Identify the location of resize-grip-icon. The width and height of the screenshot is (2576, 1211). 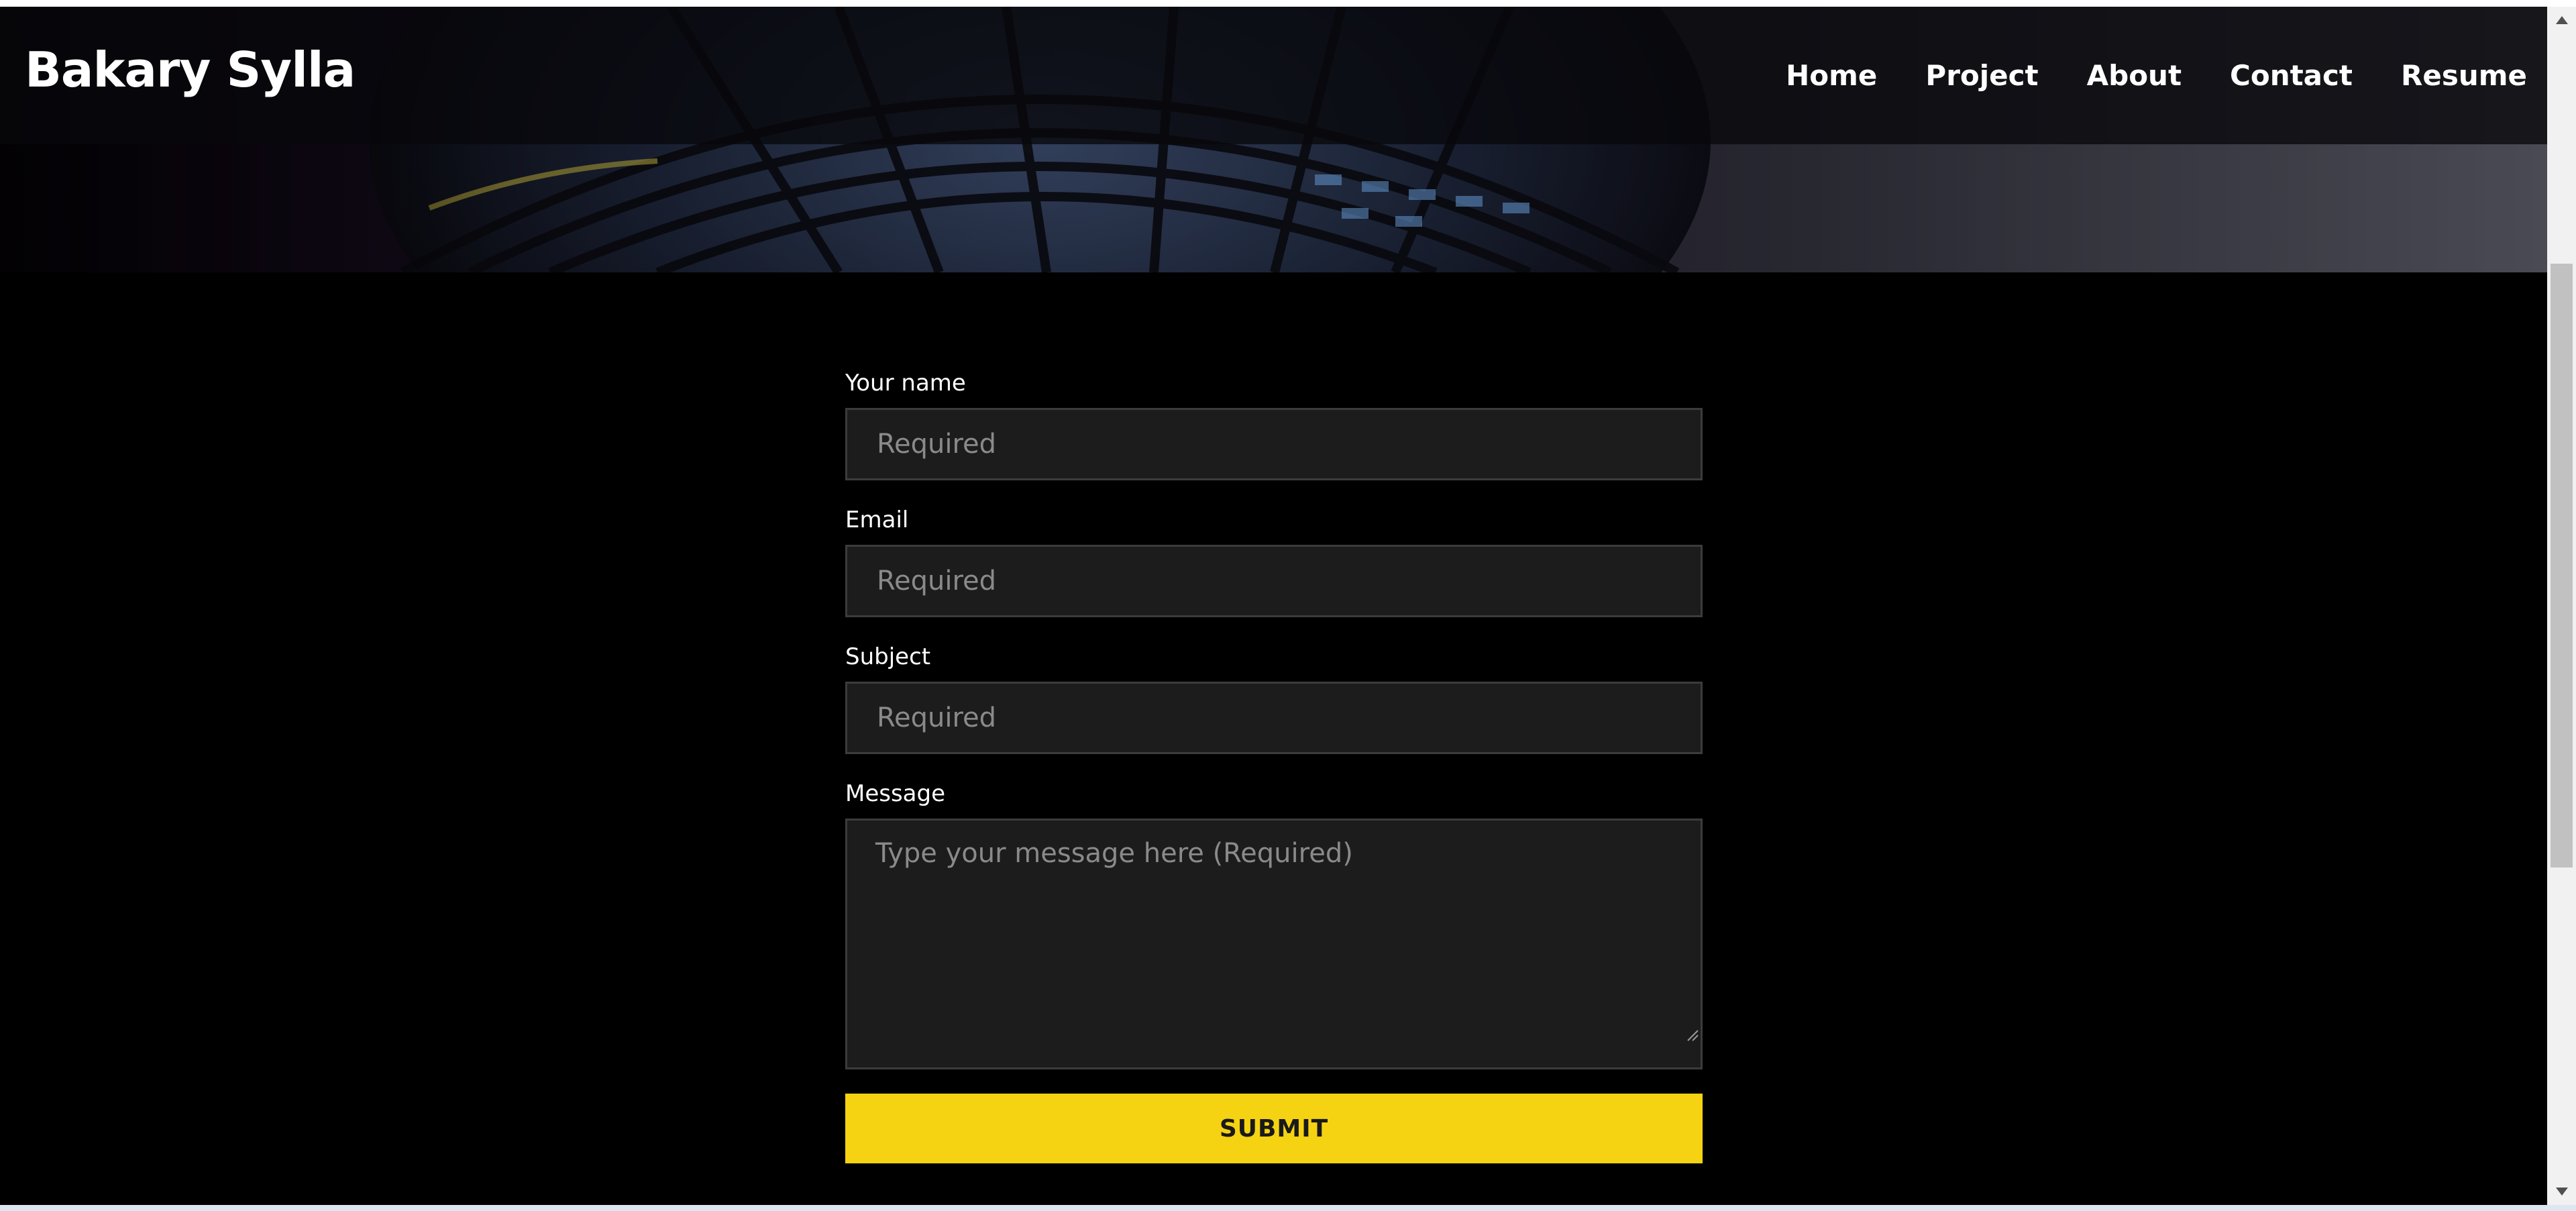
(1692, 1035).